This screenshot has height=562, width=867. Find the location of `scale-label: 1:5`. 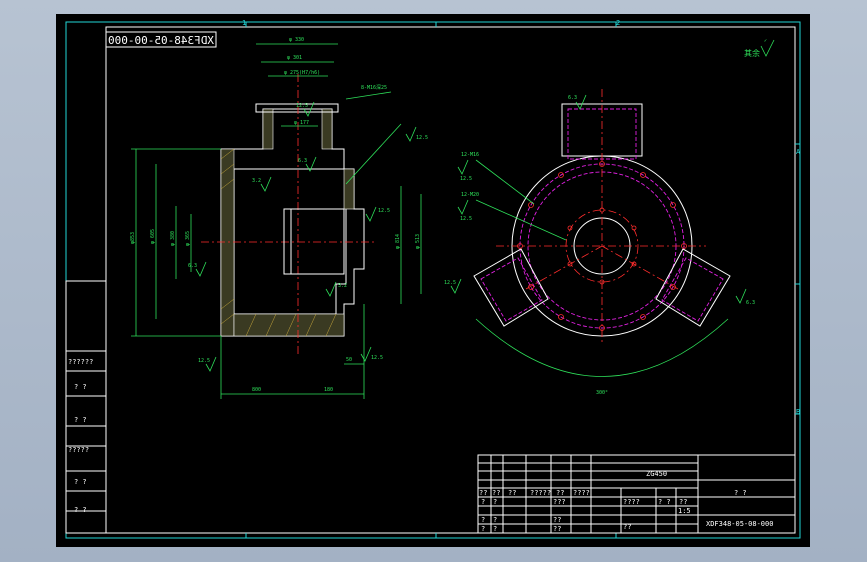

scale-label: 1:5 is located at coordinates (684, 511).